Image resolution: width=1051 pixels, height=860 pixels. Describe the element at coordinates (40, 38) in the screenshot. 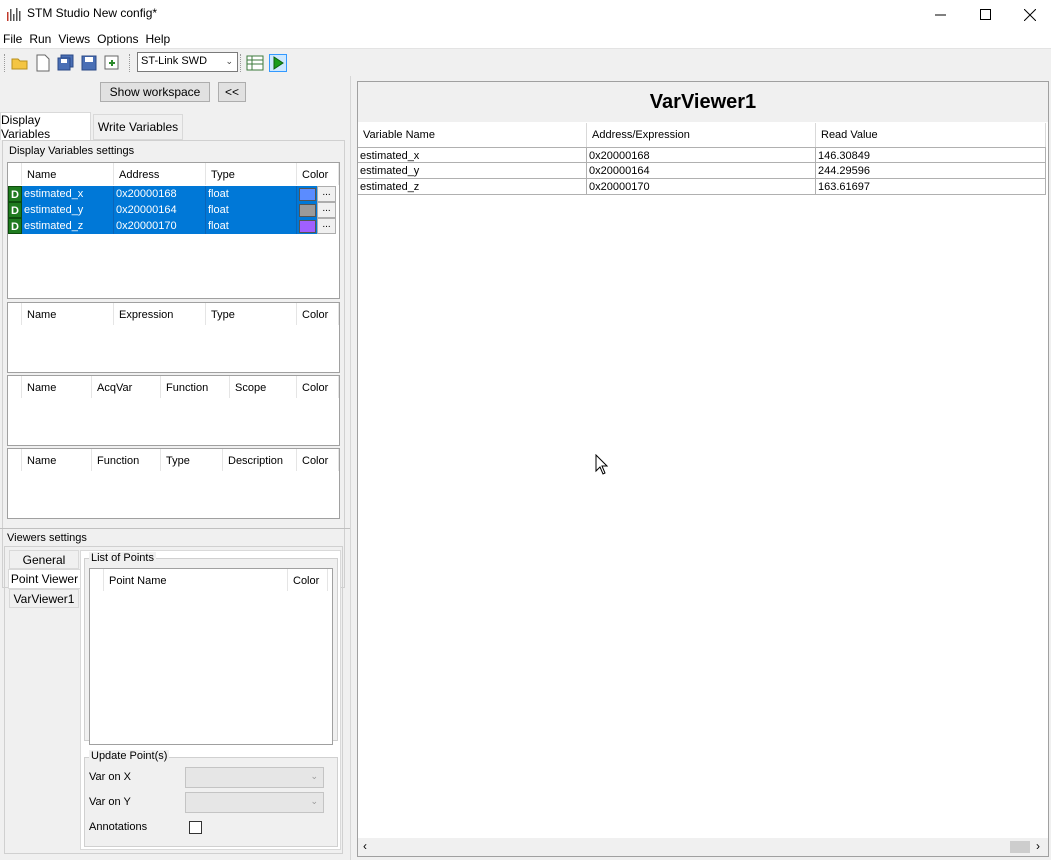

I see `menu-run: Run` at that location.